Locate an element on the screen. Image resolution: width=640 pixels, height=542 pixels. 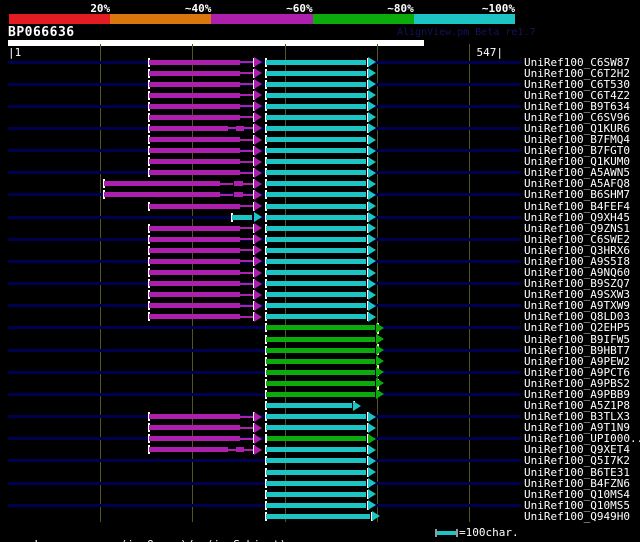
watermark-text: AlignView.pm Beta re1.7 is located at coordinates (466, 32).